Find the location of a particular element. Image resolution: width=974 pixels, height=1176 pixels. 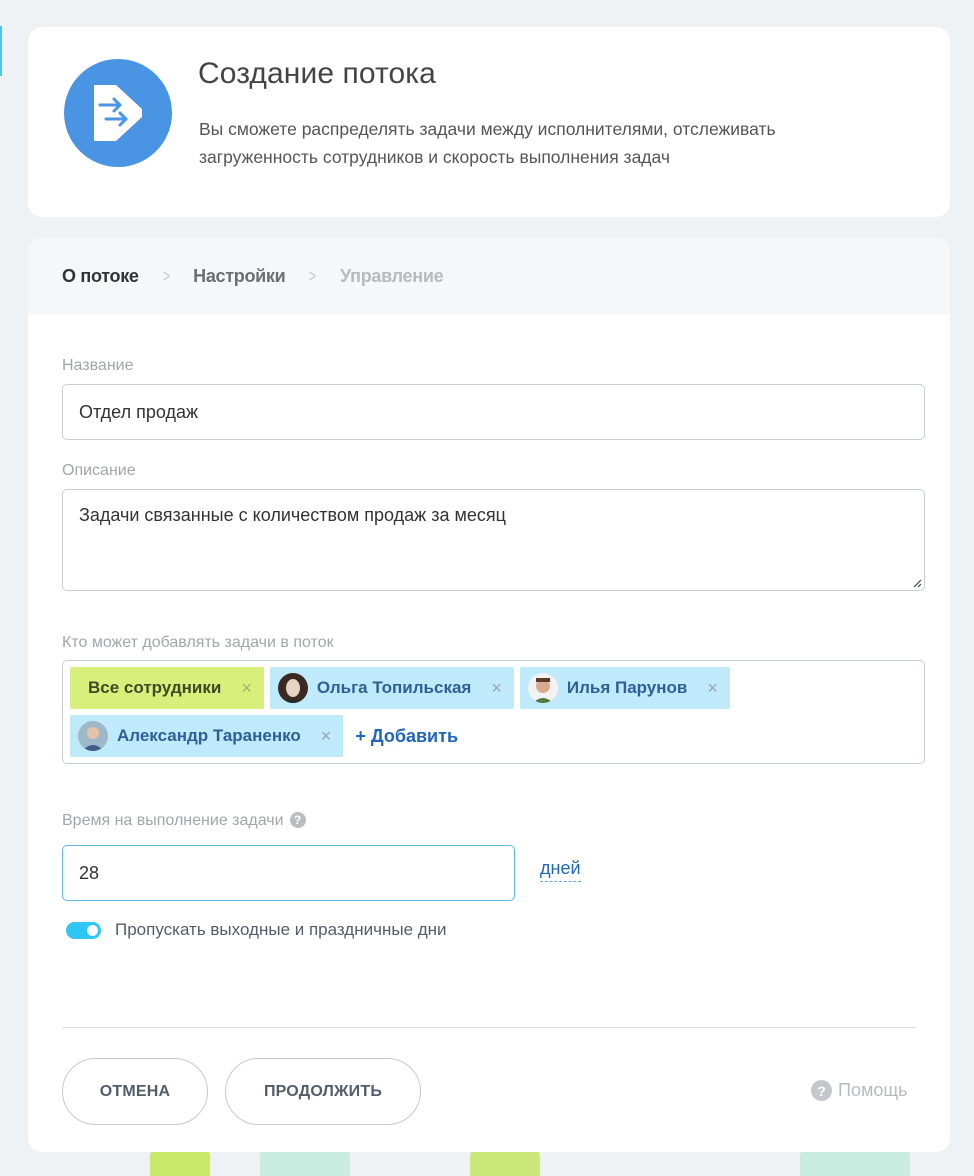

tag-label: Ольга Топильская is located at coordinates (394, 687).